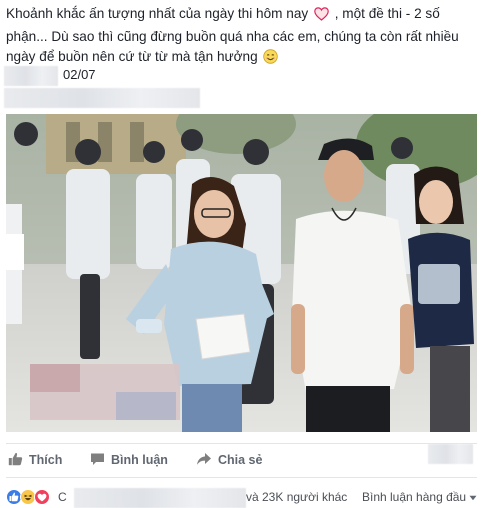 The image size is (483, 508). I want to click on caret-down-icon, so click(473, 497).